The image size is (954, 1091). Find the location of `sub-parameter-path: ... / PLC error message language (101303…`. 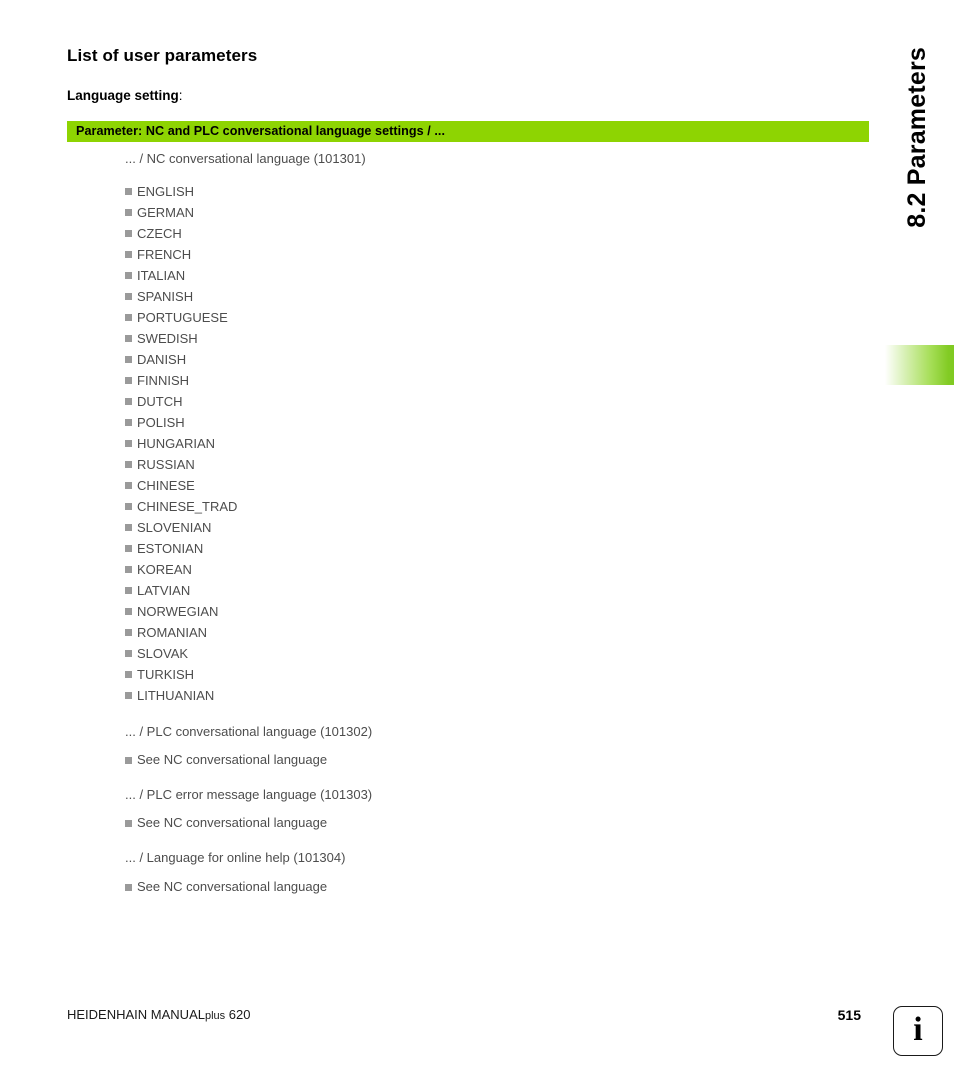

sub-parameter-path: ... / PLC error message language (101303… is located at coordinates (249, 795).